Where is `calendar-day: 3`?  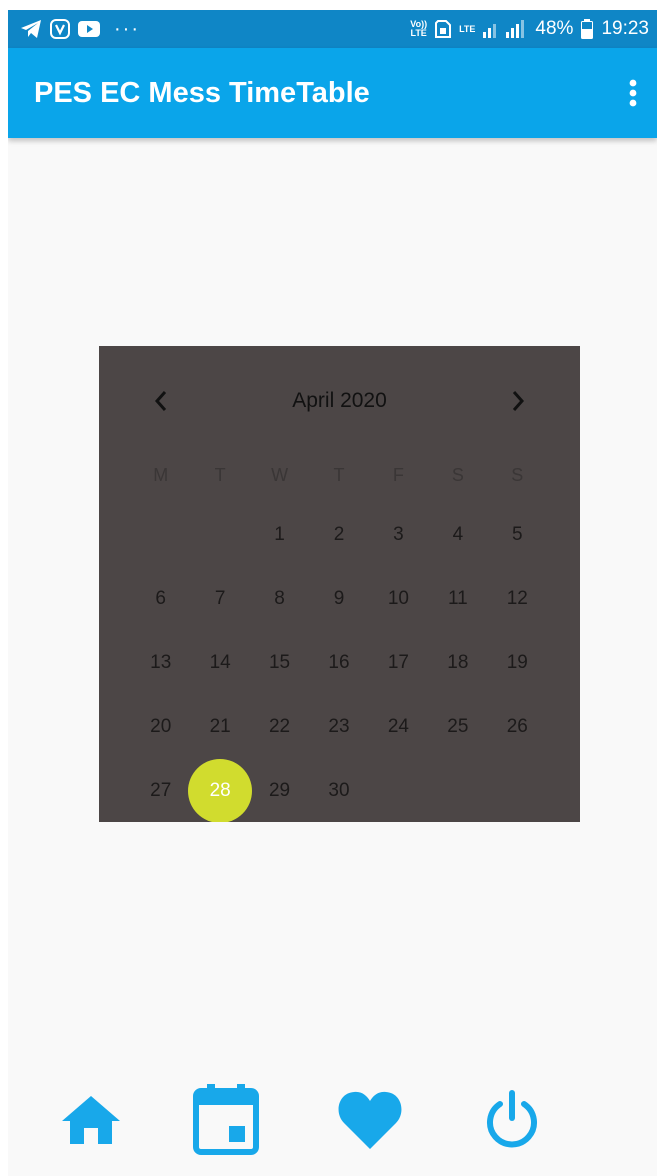 calendar-day: 3 is located at coordinates (398, 535).